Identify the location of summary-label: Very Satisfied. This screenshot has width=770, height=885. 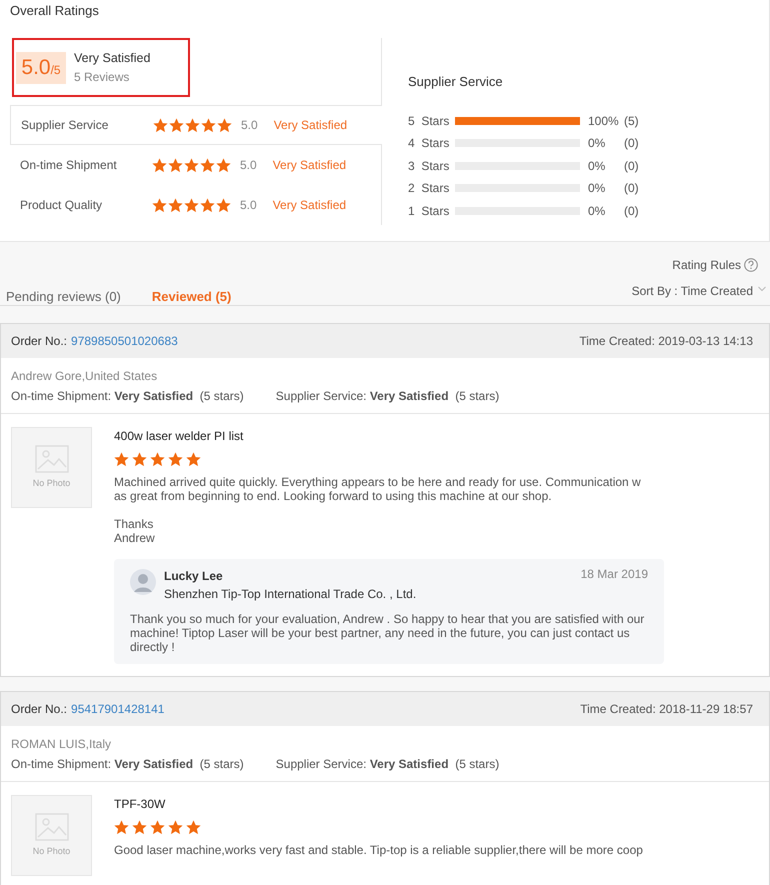
(112, 59).